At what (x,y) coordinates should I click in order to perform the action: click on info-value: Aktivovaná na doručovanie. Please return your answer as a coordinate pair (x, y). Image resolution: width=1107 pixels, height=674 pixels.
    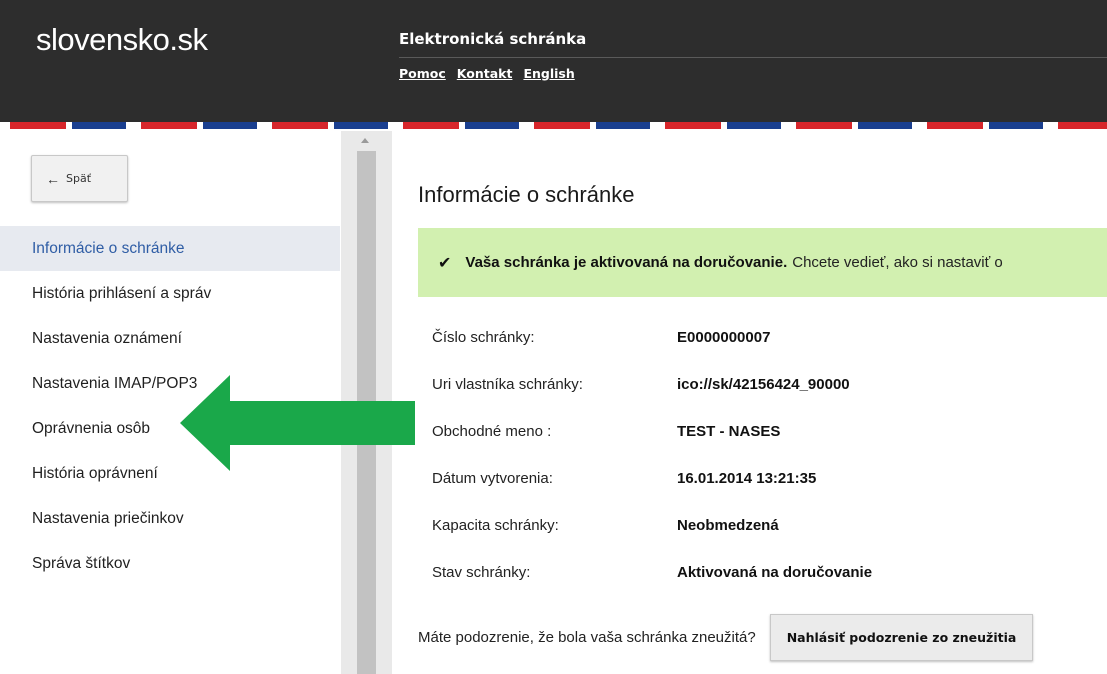
    Looking at the image, I should click on (775, 572).